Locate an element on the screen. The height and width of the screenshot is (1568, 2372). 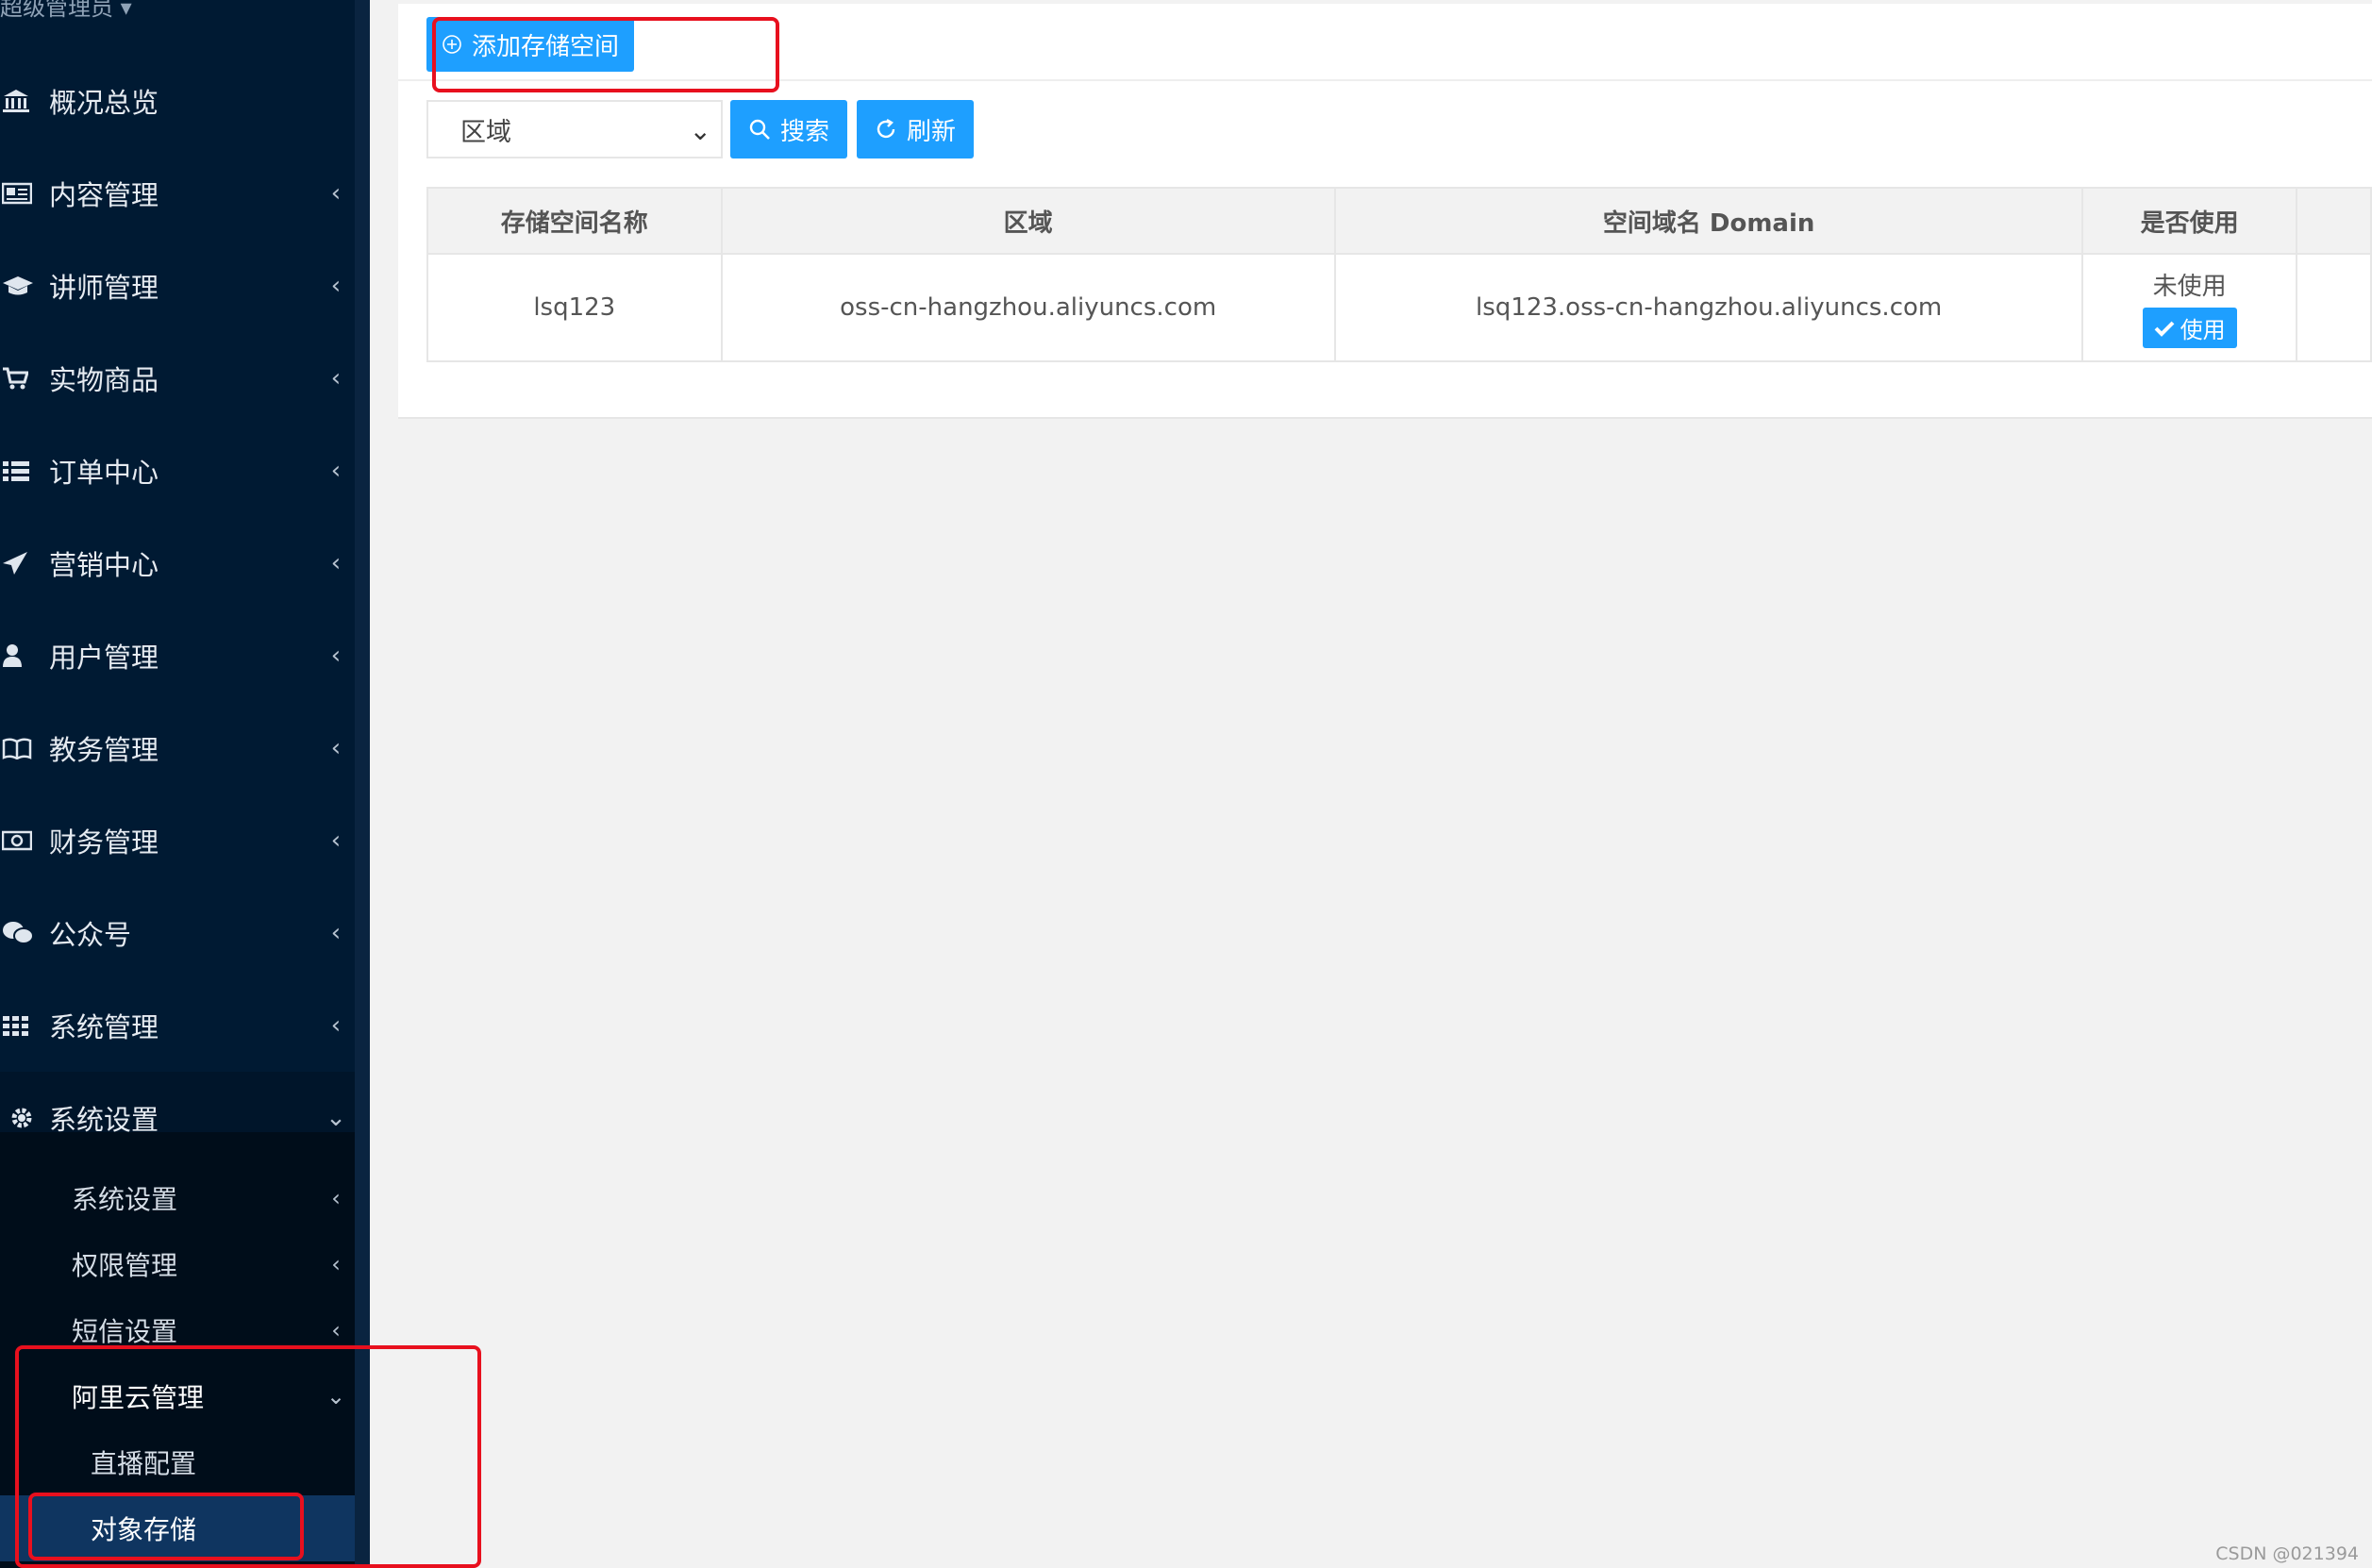
sidebar-item-label: 内容管理 is located at coordinates (104, 195).